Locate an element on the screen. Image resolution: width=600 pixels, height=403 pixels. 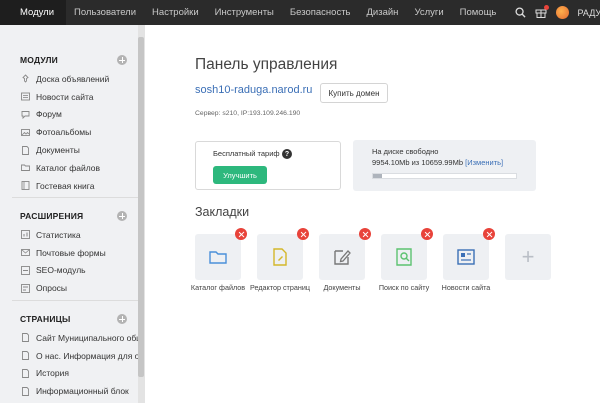
bookmark-site-news is located at coordinates (469, 254).